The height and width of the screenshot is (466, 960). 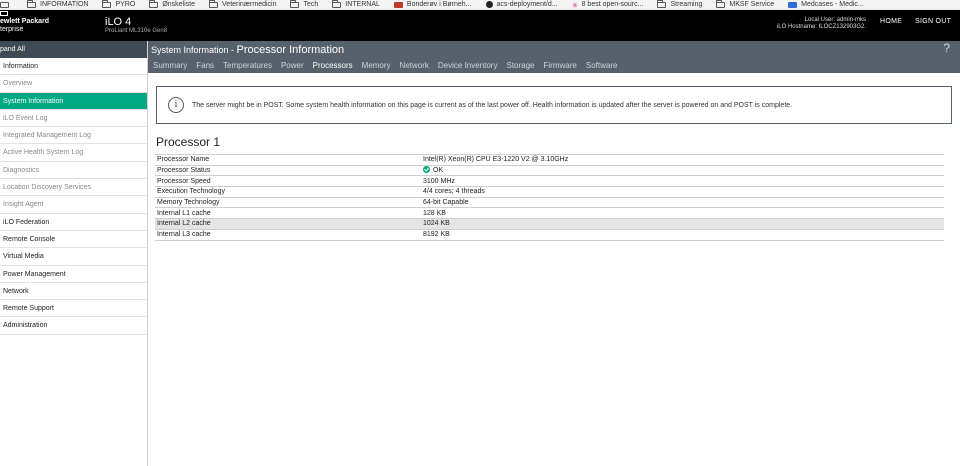 I want to click on row-value: OK, so click(x=681, y=171).